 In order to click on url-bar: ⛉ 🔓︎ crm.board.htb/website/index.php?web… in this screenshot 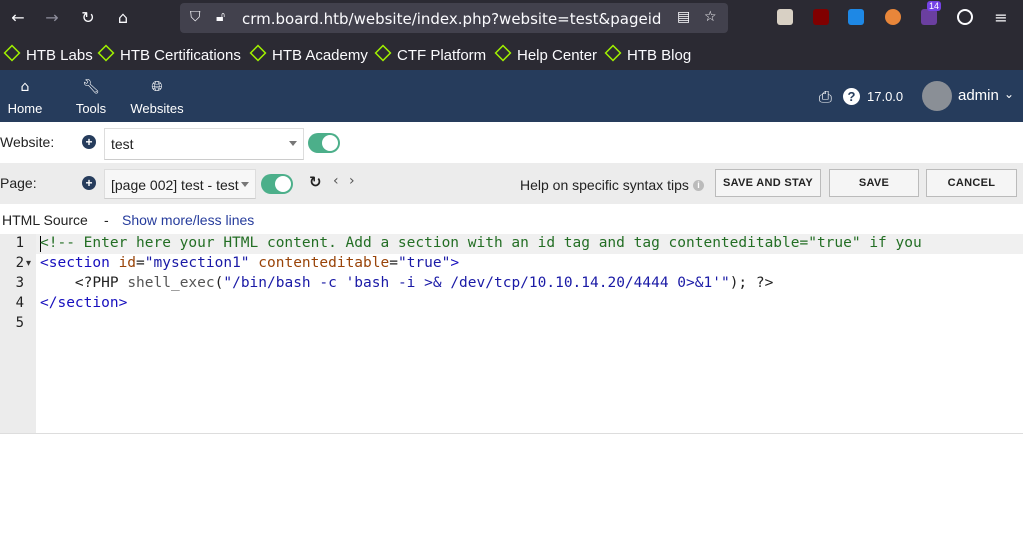, I will do `click(454, 18)`.